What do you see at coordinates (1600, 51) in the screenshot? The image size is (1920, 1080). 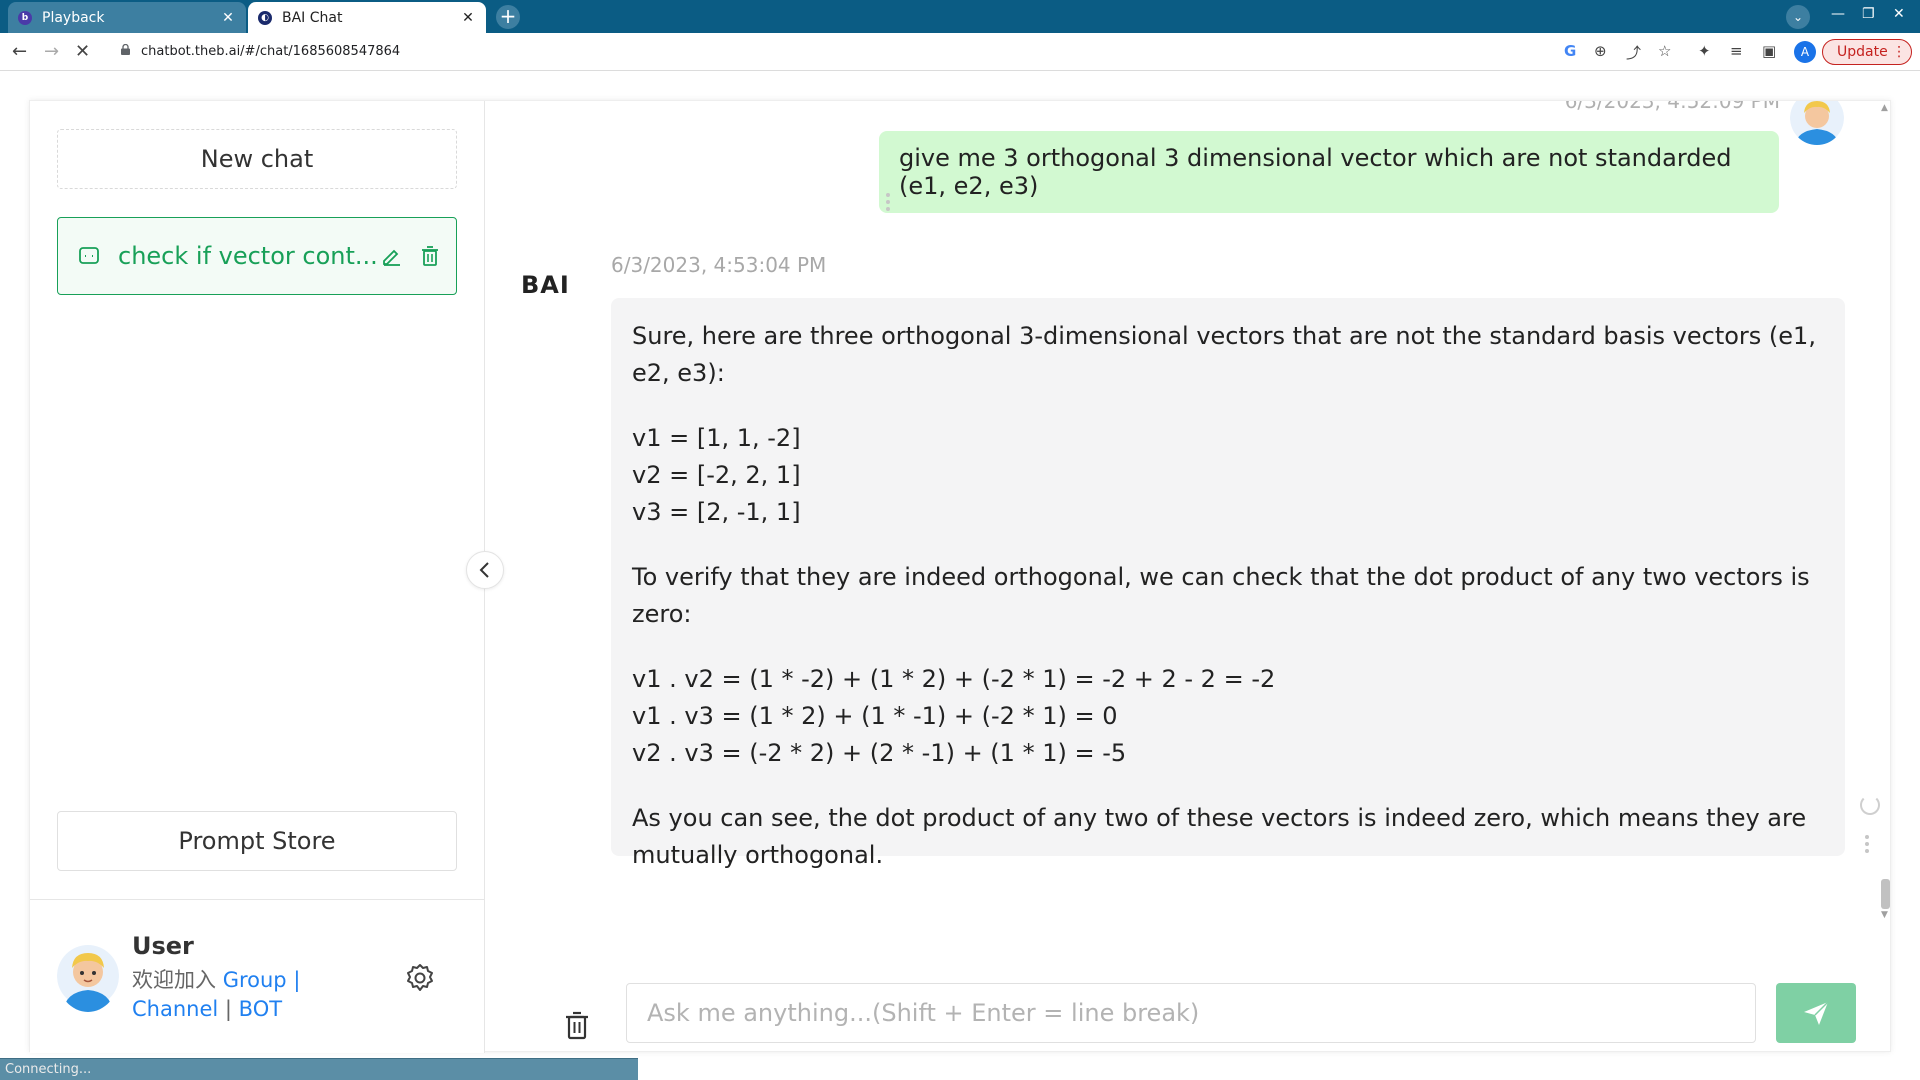 I see `zoom-icon: ⊕` at bounding box center [1600, 51].